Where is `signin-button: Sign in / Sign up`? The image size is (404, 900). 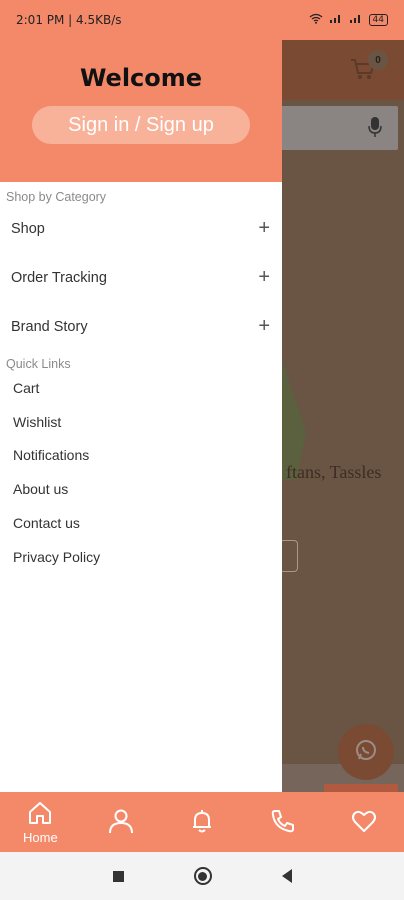 signin-button: Sign in / Sign up is located at coordinates (141, 125).